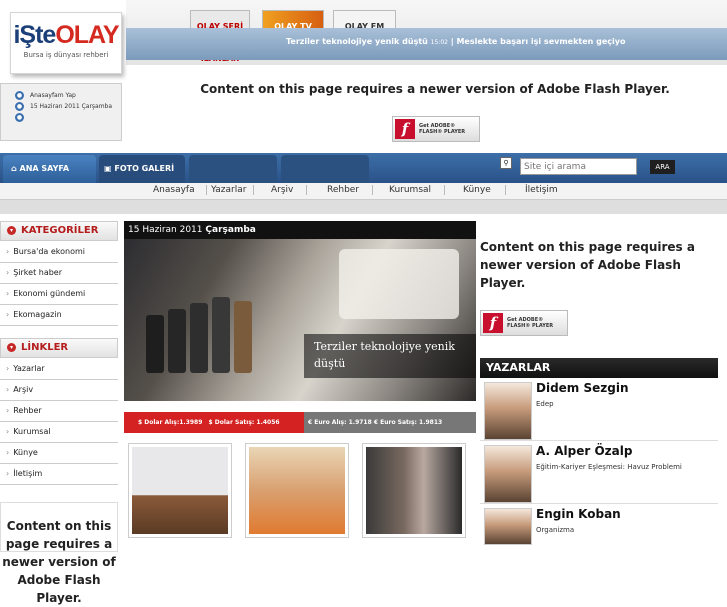 Image resolution: width=727 pixels, height=607 pixels. What do you see at coordinates (230, 230) in the screenshot?
I see `headline-day: Çarşamba` at bounding box center [230, 230].